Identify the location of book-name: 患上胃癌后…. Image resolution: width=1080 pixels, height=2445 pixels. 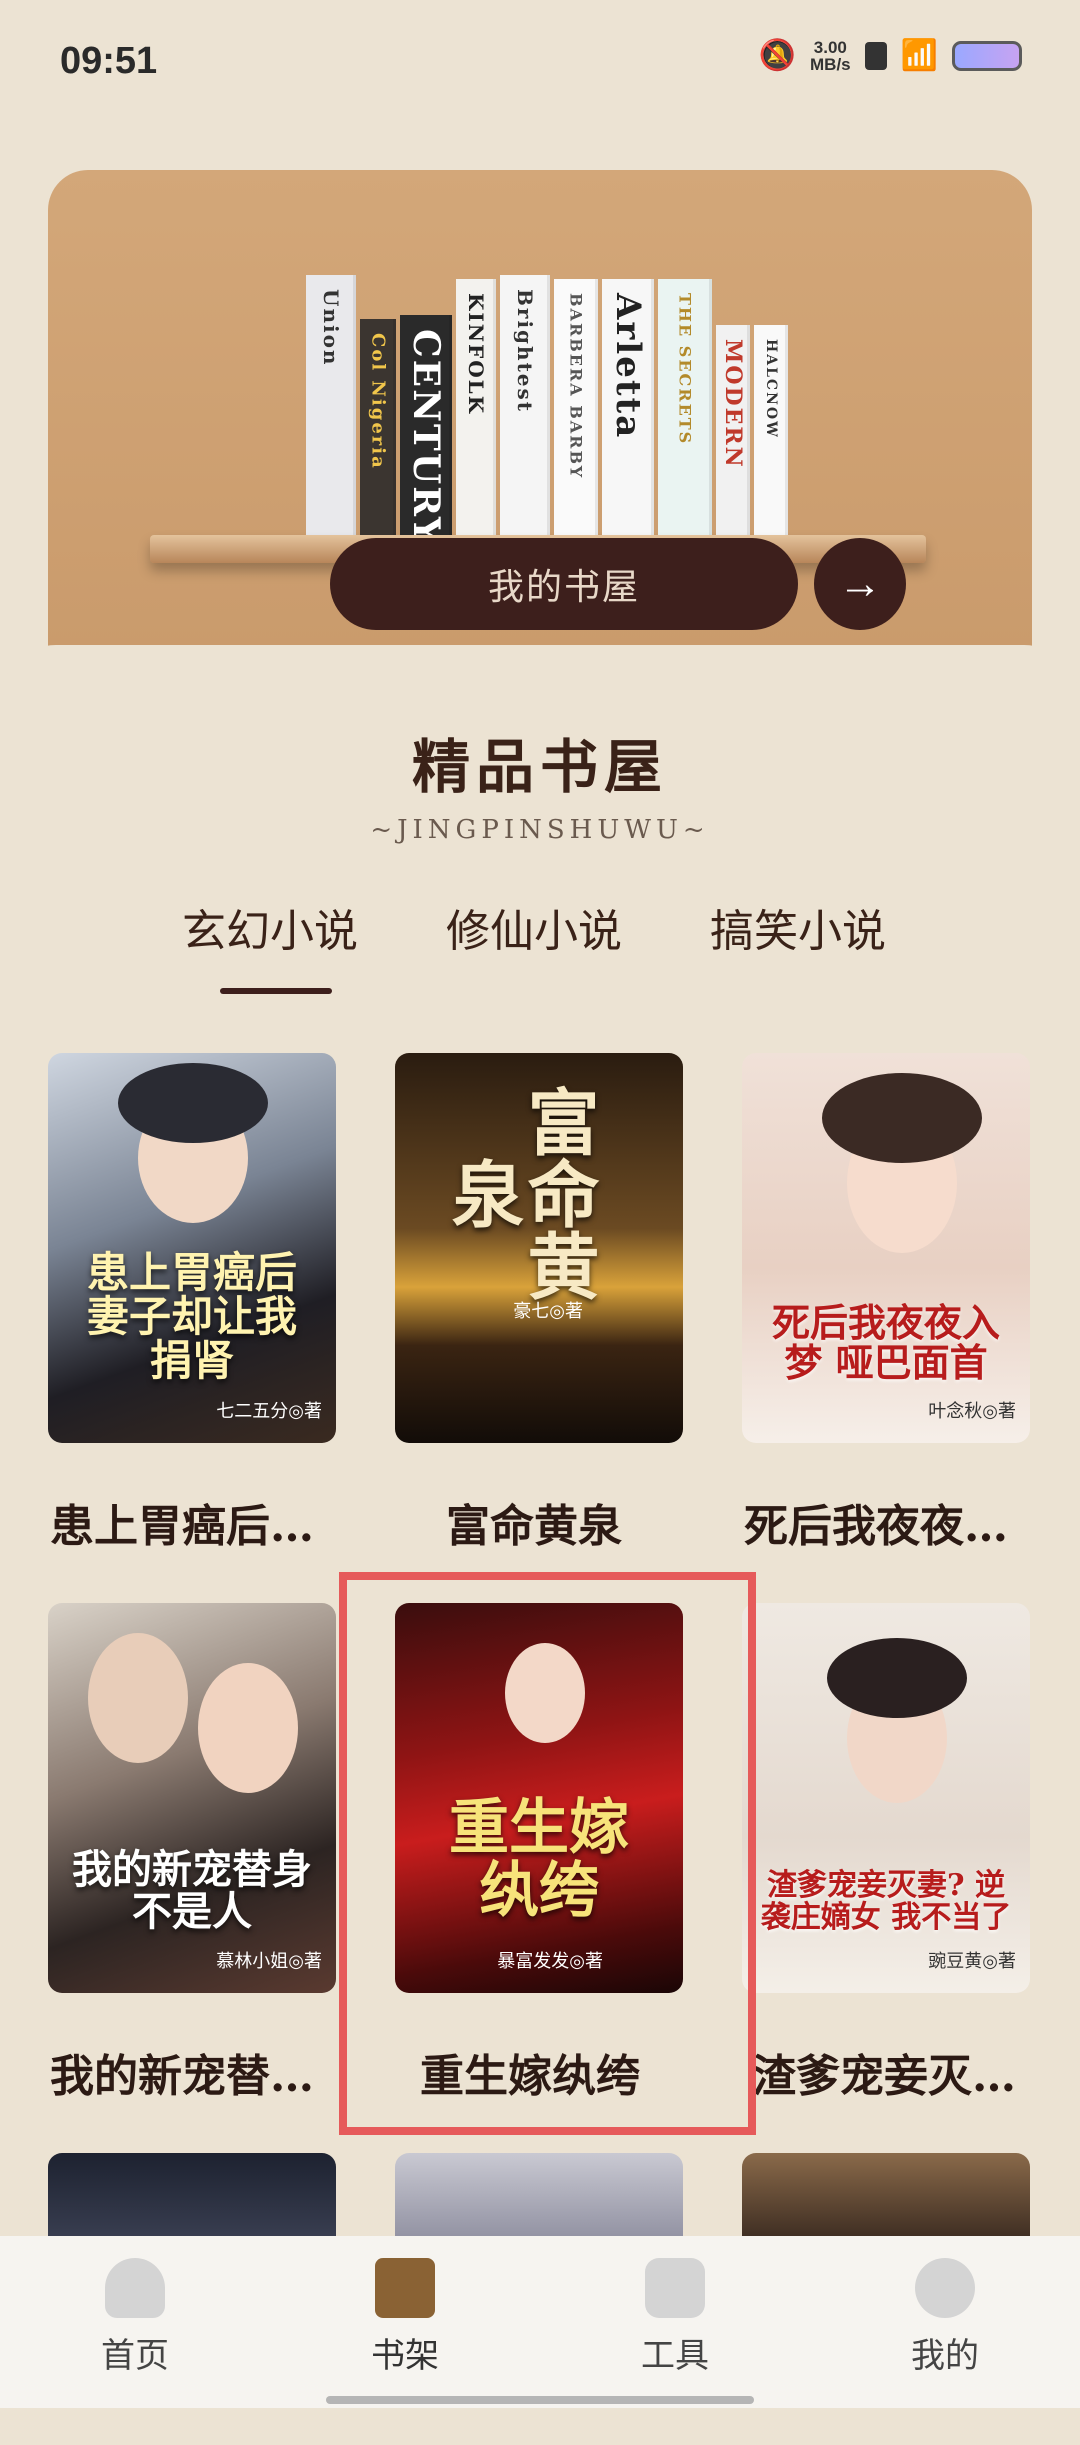
(182, 1522).